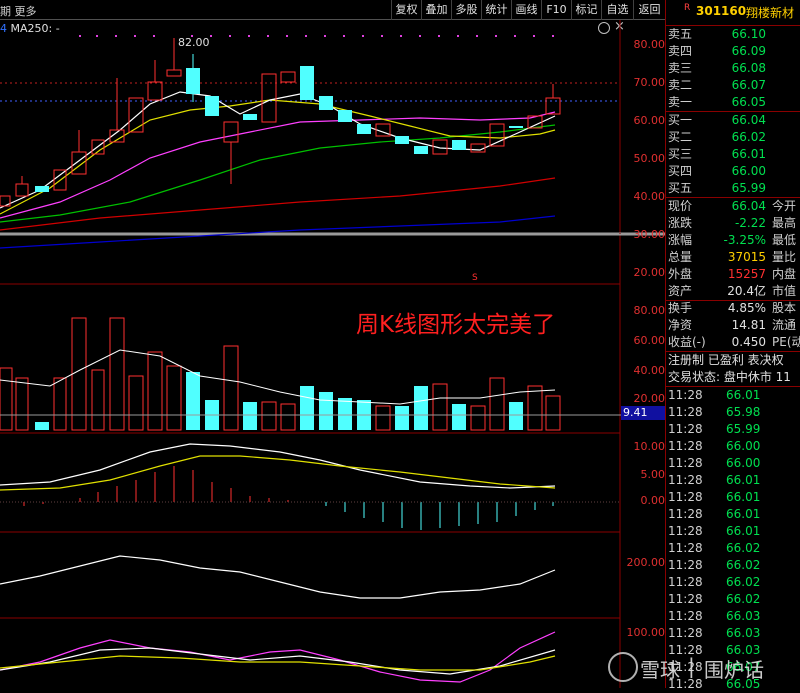 Image resolution: width=800 pixels, height=693 pixels. Describe the element at coordinates (649, 234) in the screenshot. I see `price-axis-label: 30.00` at that location.